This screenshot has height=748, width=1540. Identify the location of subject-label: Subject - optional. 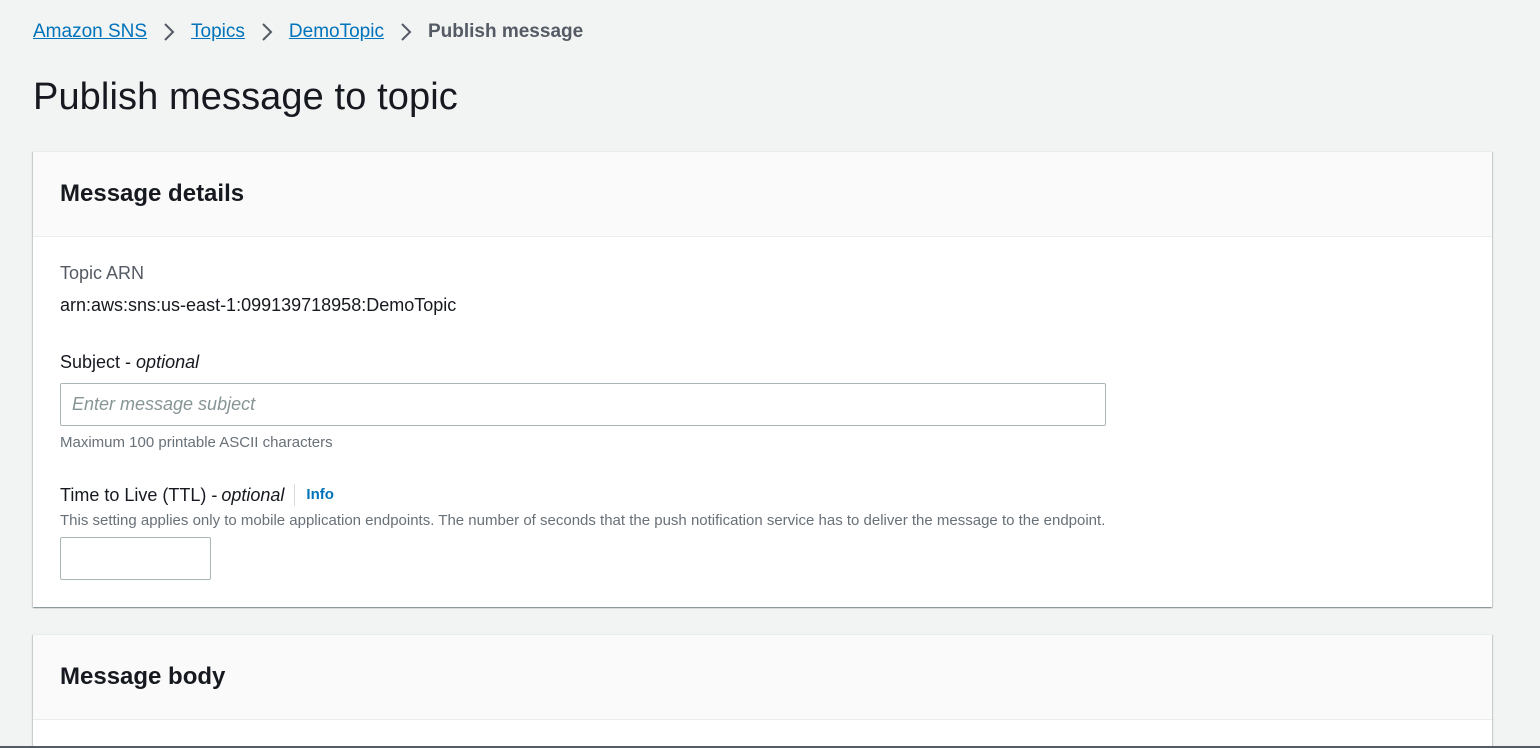
(129, 362).